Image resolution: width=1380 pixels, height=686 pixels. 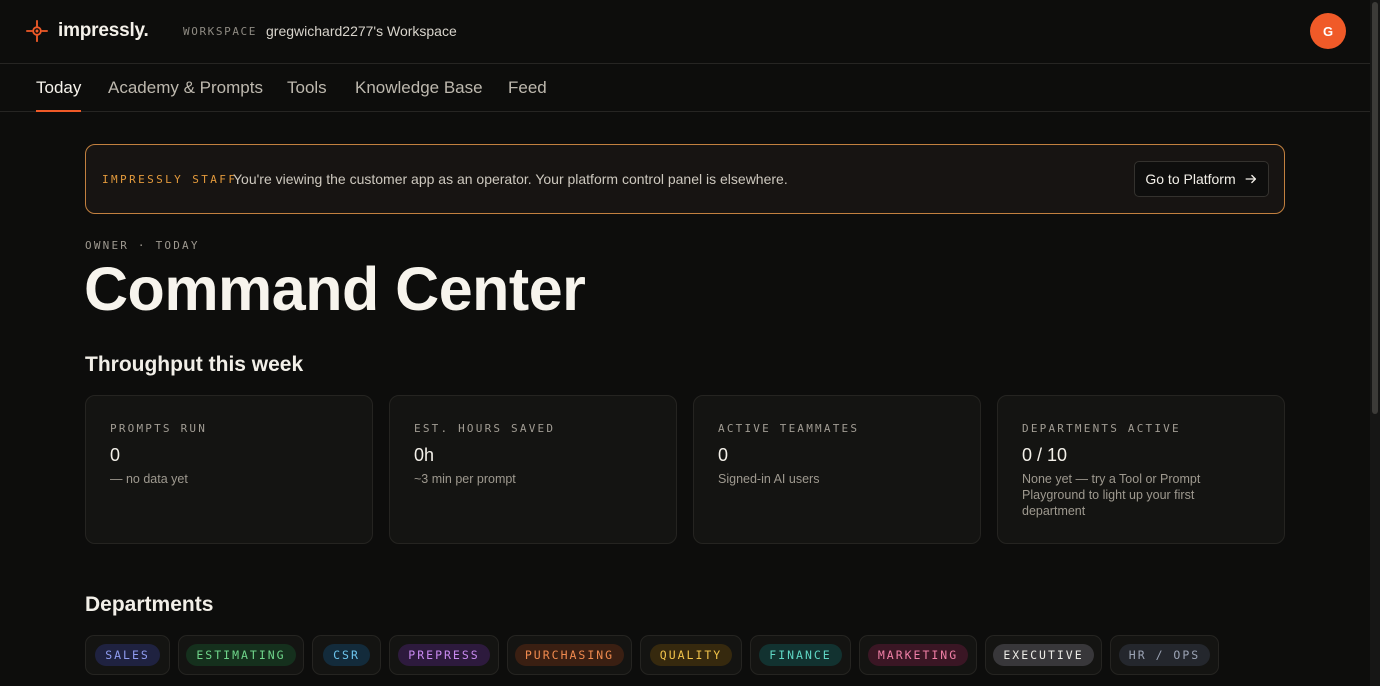 What do you see at coordinates (159, 428) in the screenshot?
I see `stat-label: PROMPTS RUN` at bounding box center [159, 428].